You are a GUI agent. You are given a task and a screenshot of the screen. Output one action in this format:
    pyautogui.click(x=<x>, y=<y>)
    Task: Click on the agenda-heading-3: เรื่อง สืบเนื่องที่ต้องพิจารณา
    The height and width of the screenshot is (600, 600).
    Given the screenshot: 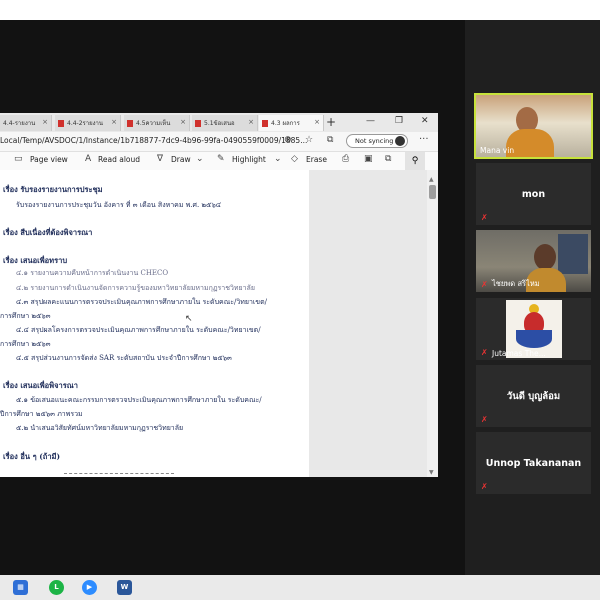 What is the action you would take?
    pyautogui.click(x=48, y=232)
    